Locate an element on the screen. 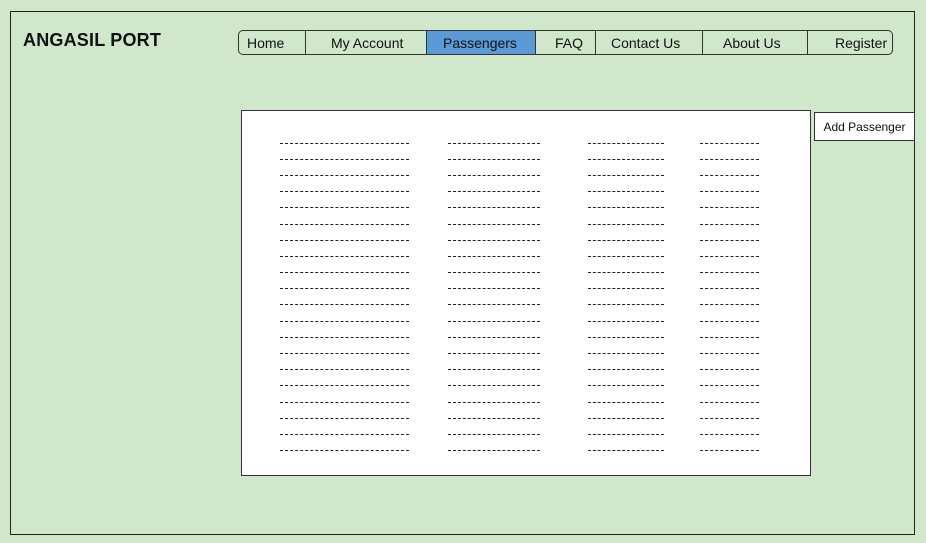  nav-faq: FAQ is located at coordinates (566, 42).